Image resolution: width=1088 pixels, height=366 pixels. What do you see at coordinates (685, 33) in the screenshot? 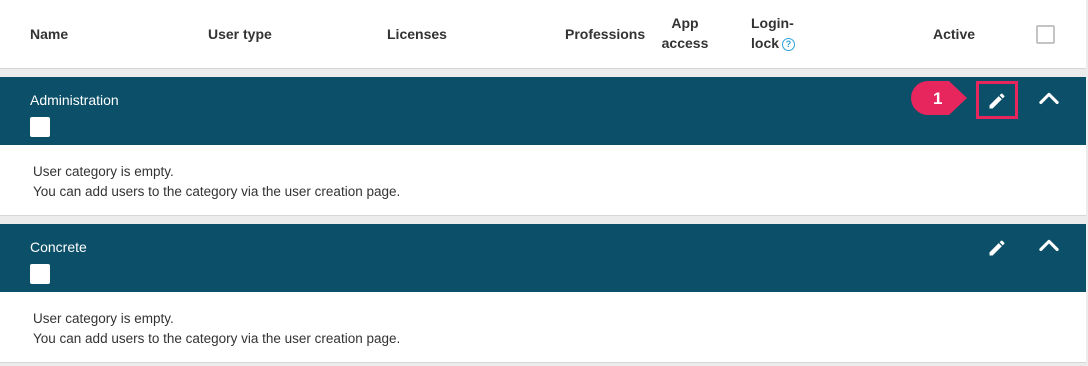
I see `column-header-app-access: App access` at bounding box center [685, 33].